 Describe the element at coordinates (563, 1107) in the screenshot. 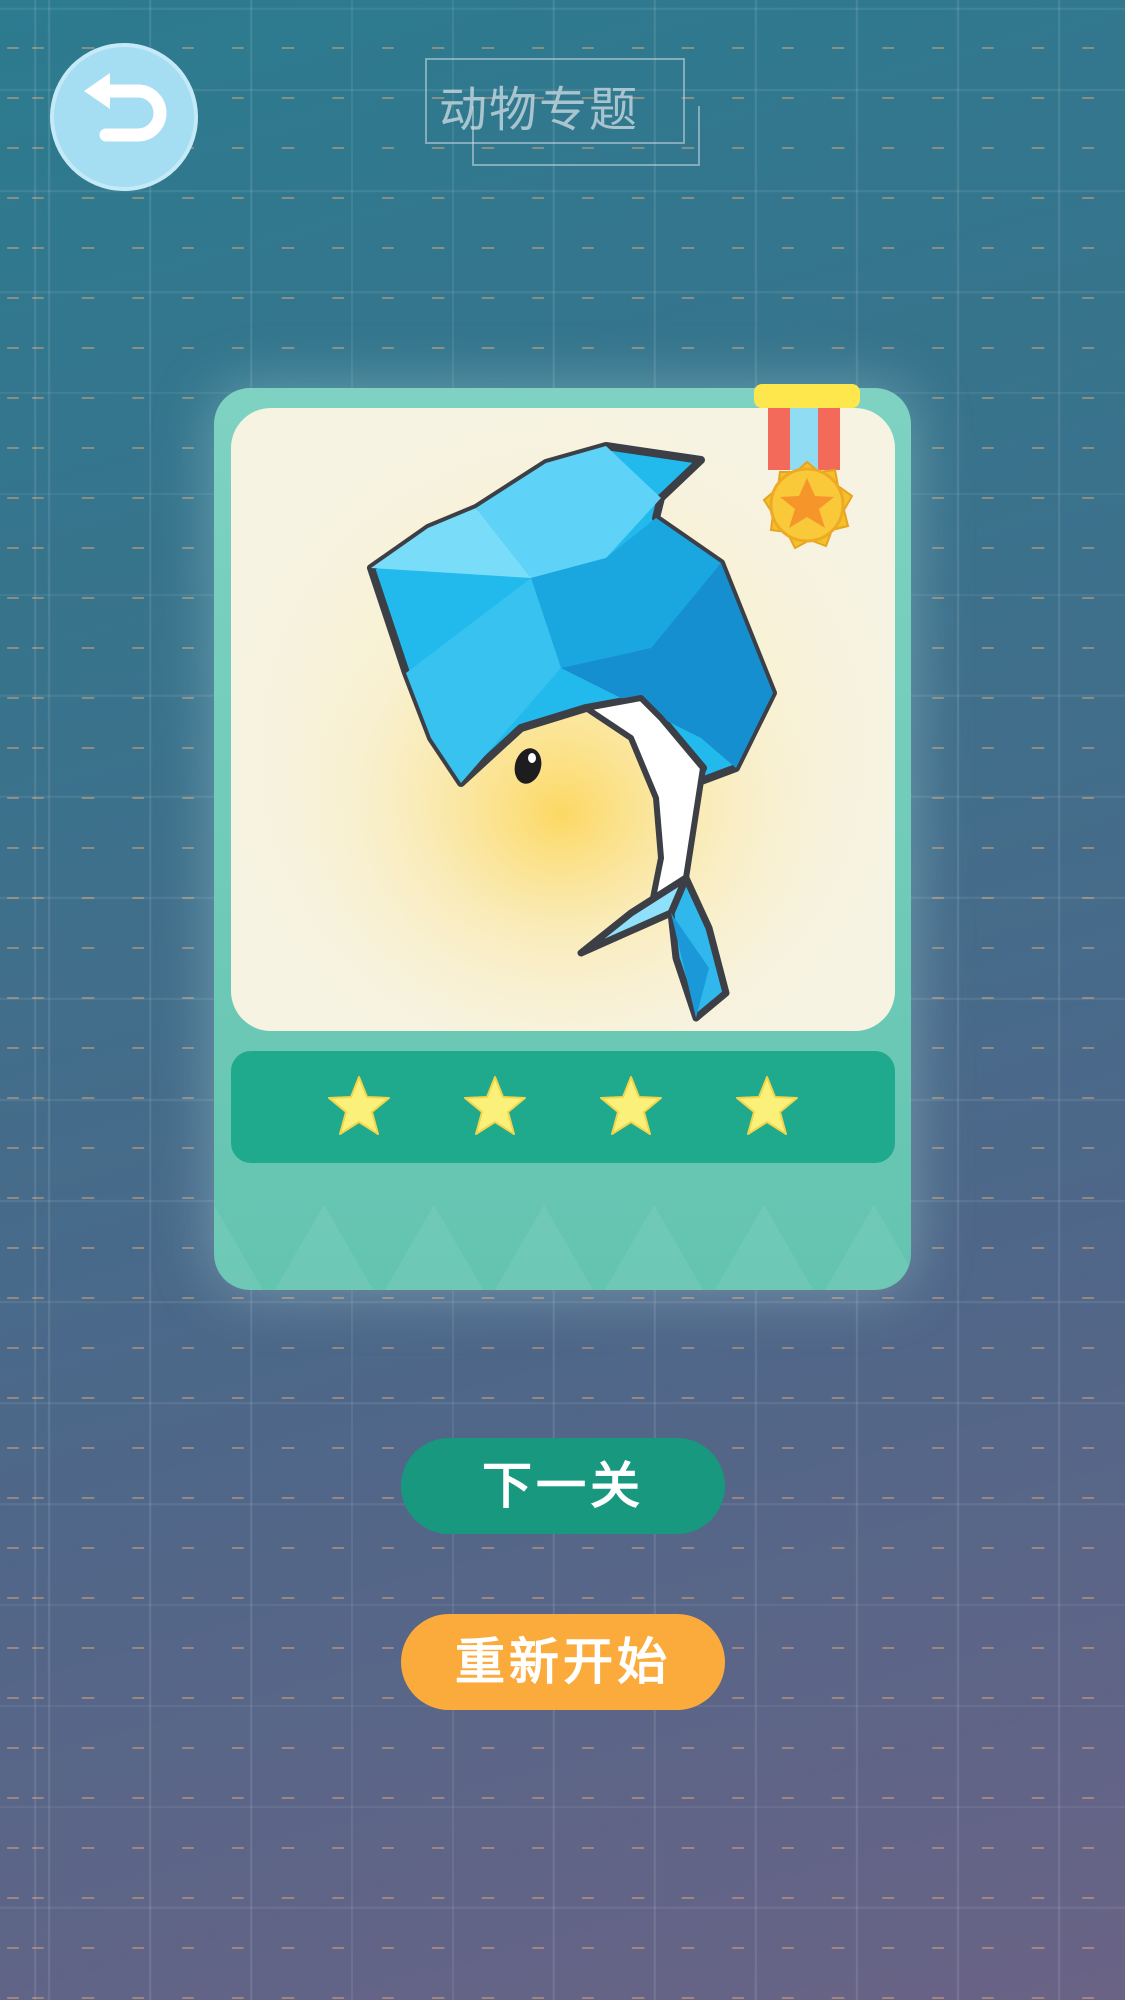

I see `star-rating` at that location.